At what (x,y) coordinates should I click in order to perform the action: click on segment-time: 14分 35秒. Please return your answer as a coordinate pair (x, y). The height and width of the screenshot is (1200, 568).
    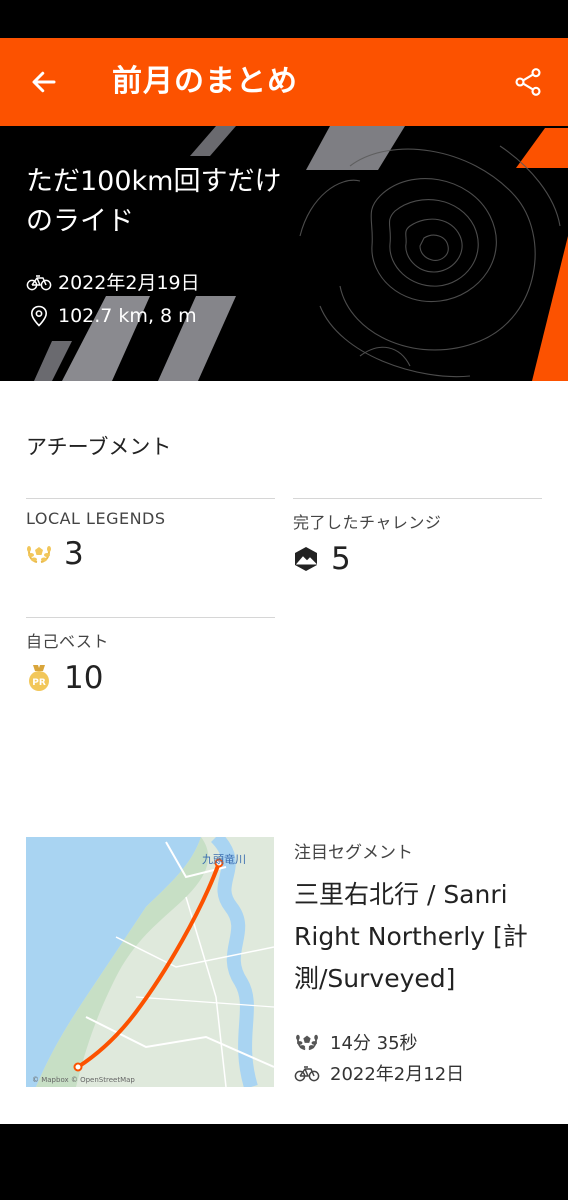
    Looking at the image, I should click on (356, 1042).